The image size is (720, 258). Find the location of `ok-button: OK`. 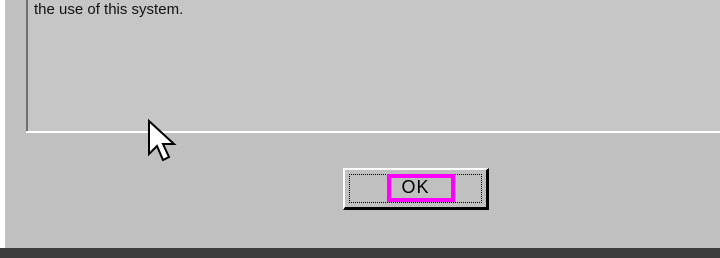

ok-button: OK is located at coordinates (416, 189).